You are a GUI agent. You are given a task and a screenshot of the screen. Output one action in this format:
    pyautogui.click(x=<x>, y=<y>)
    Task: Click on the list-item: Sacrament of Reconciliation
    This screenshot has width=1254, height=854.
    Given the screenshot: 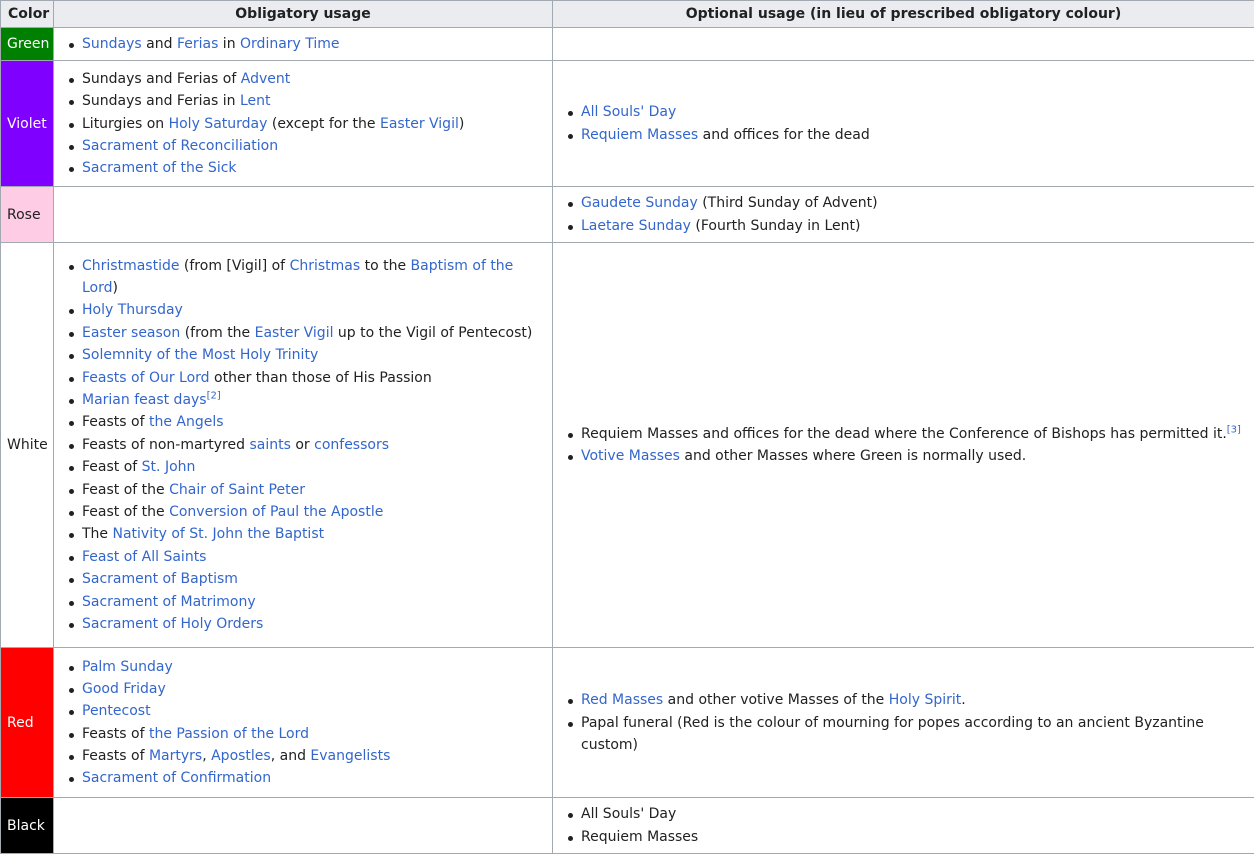 What is the action you would take?
    pyautogui.click(x=307, y=146)
    